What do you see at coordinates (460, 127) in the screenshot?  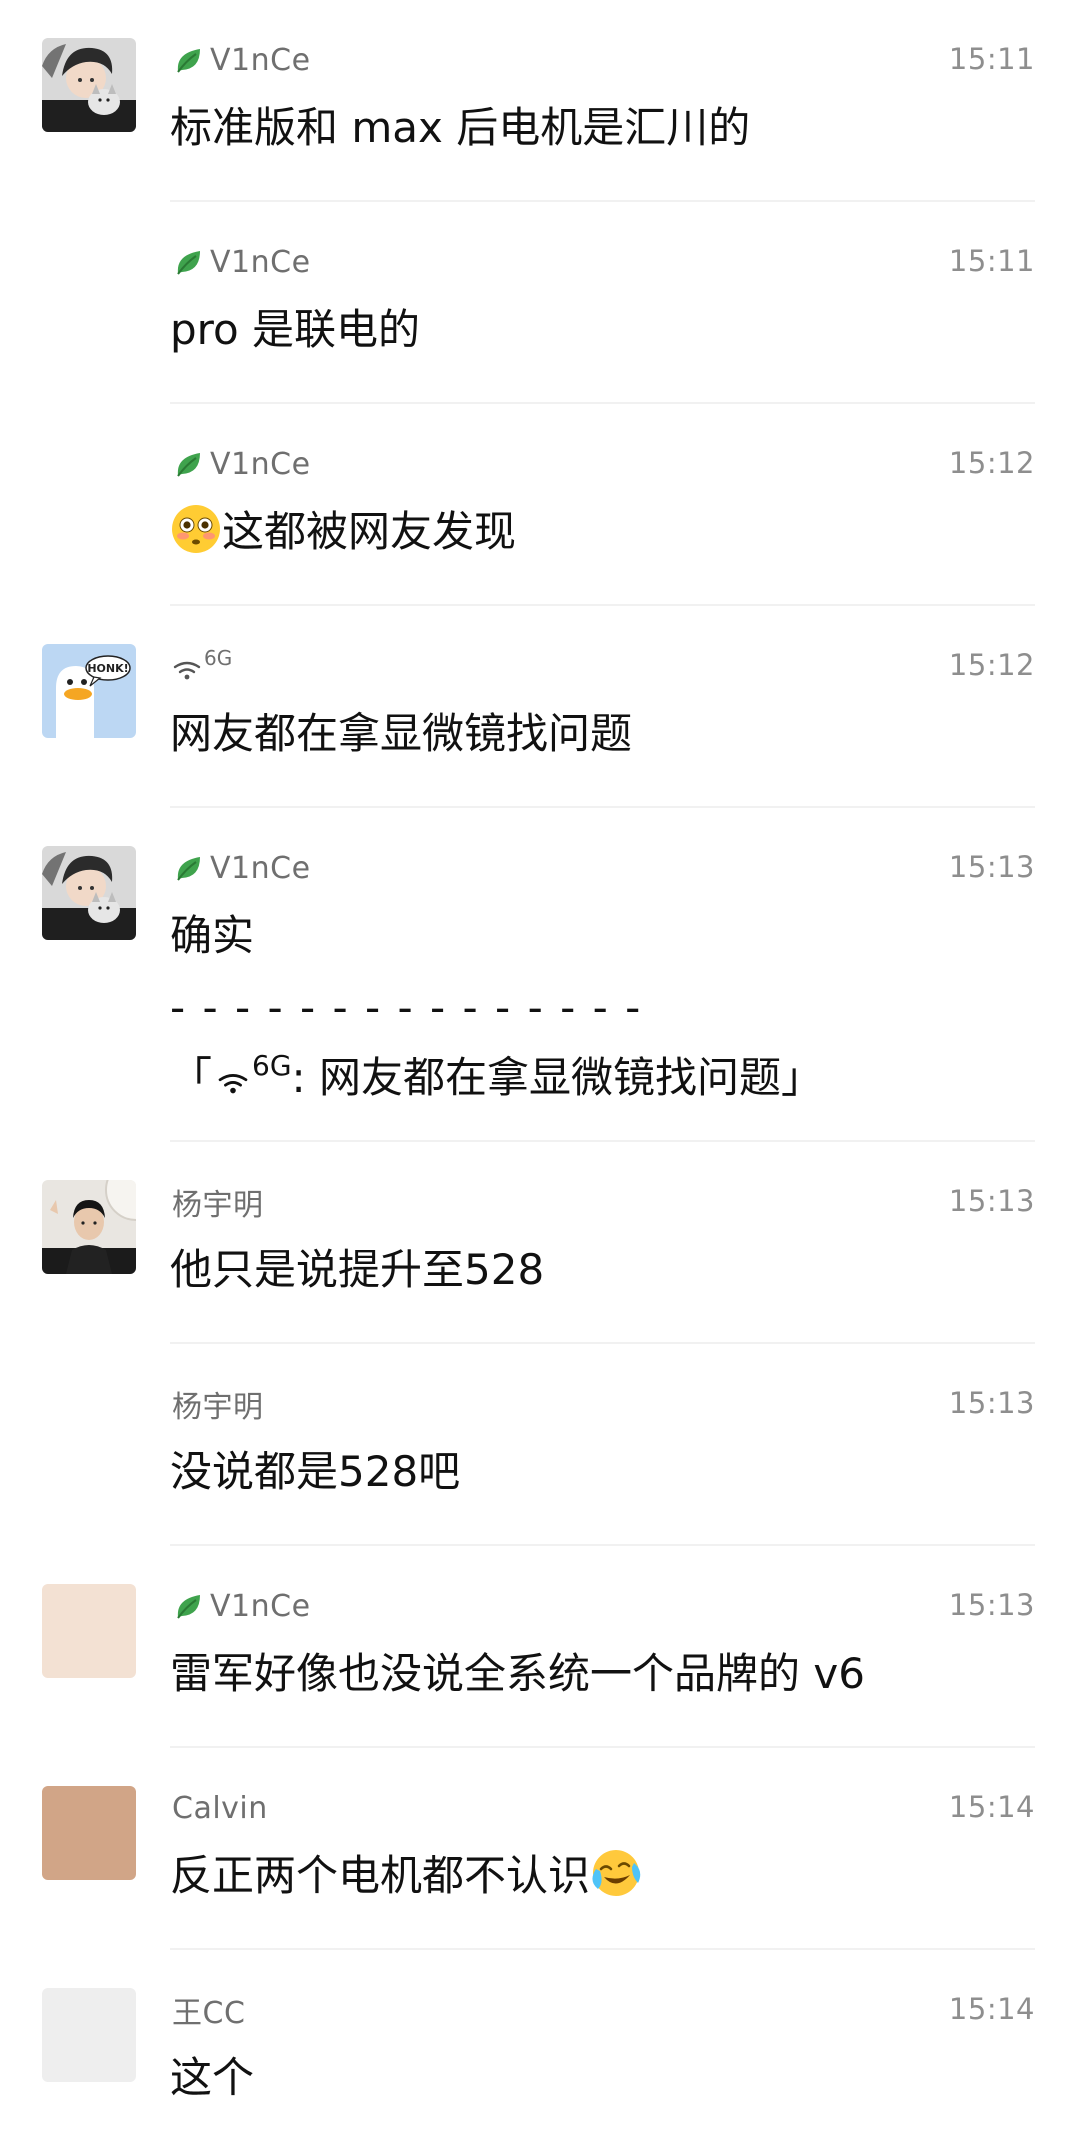 I see `message-text: 标准版和 max 后电机是汇川的` at bounding box center [460, 127].